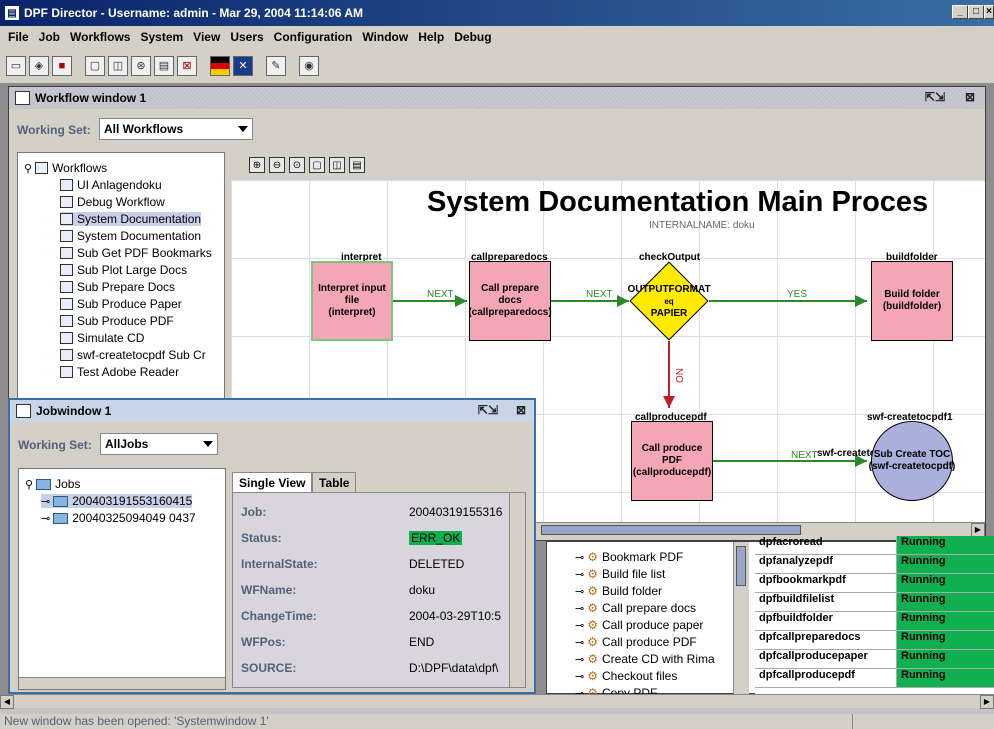 The image size is (994, 729). I want to click on workflow-tree-item: Debug Workflow, so click(112, 202).